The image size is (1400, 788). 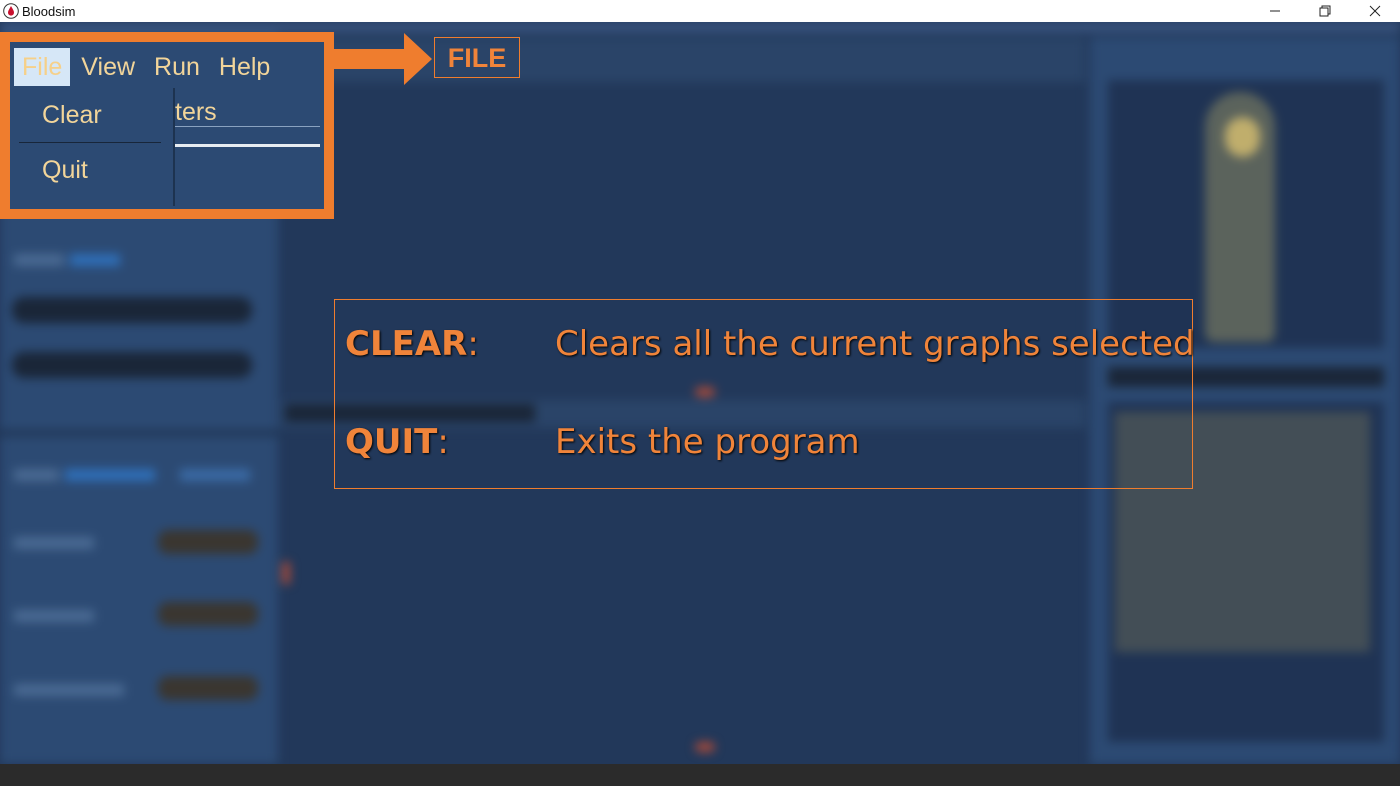 I want to click on blur-divider, so click(x=139, y=433).